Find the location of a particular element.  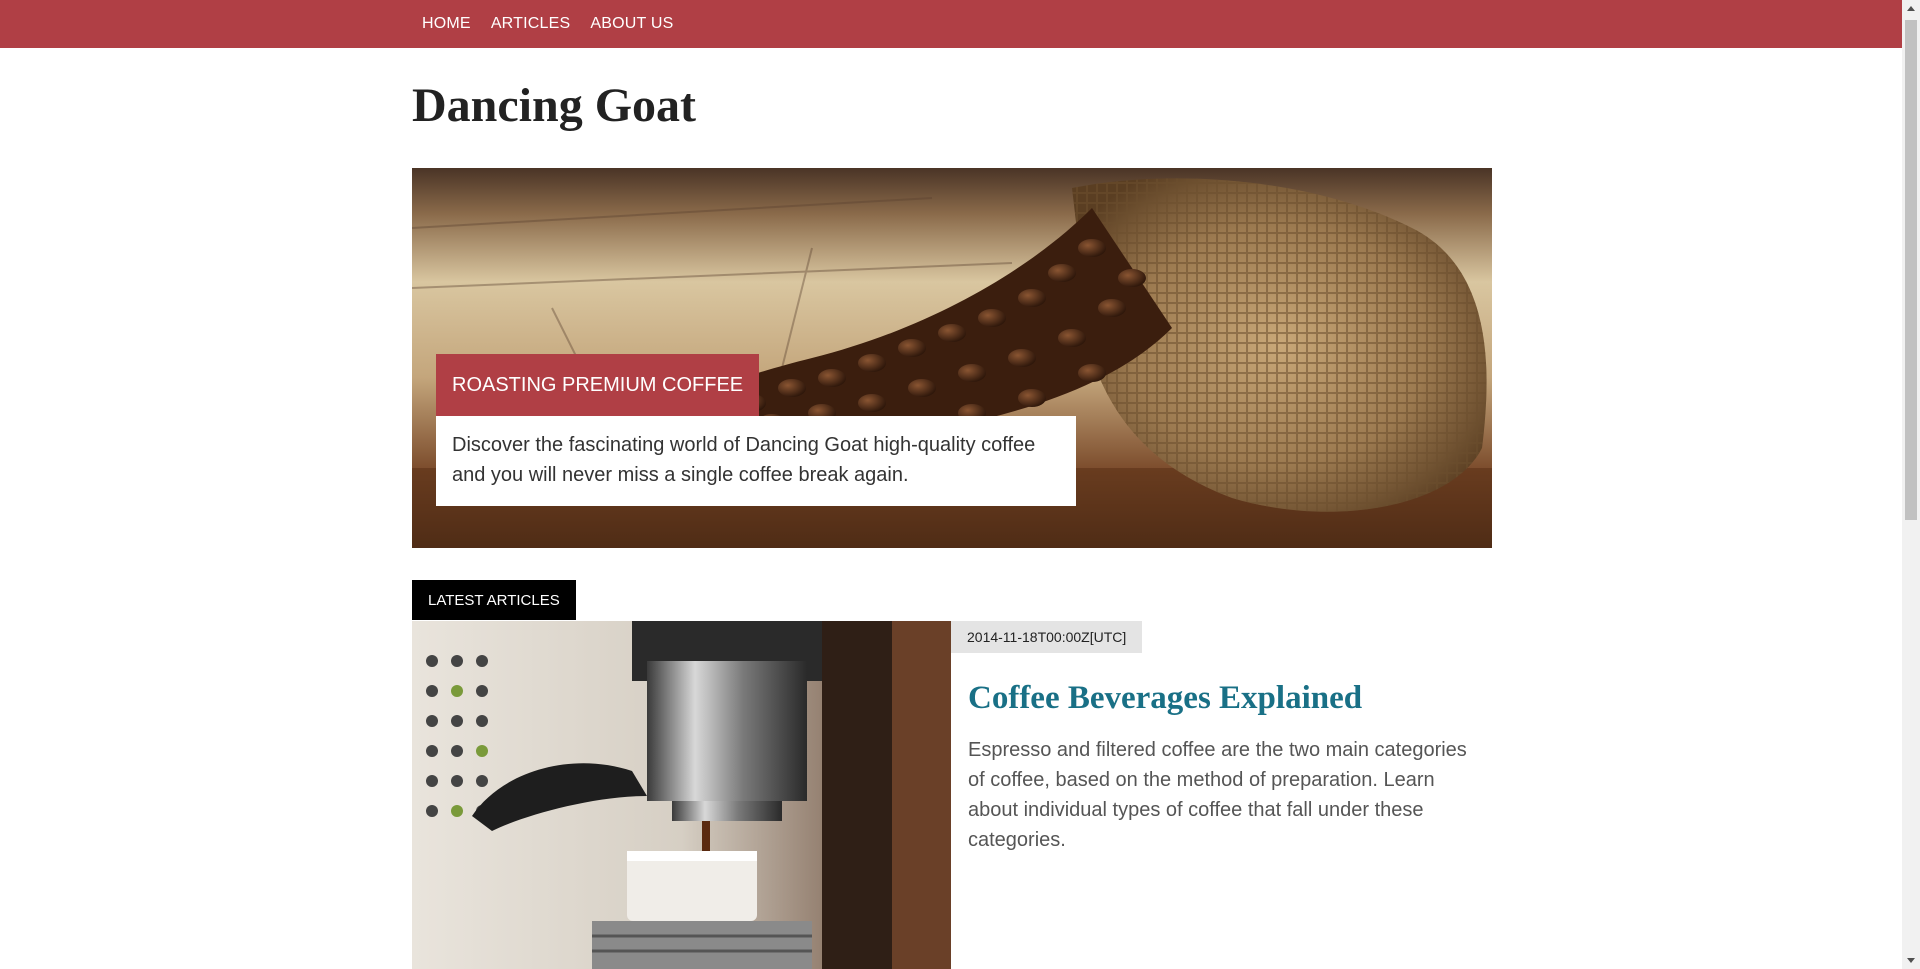

latest-articles-label: LATEST ARTICLES is located at coordinates (494, 600).